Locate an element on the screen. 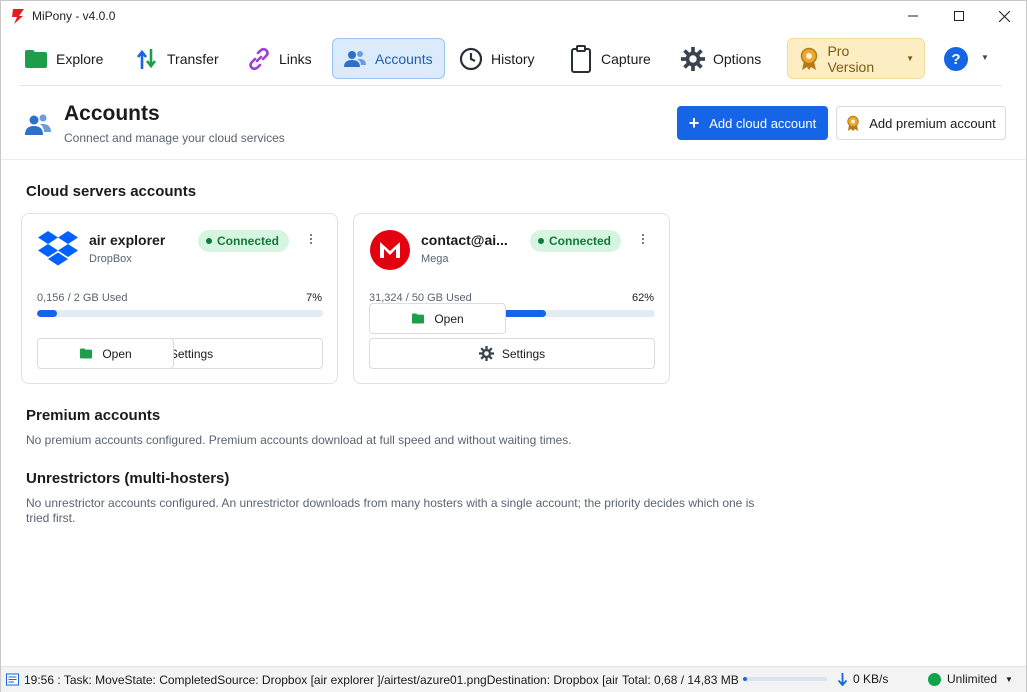 This screenshot has height=692, width=1027. minimize-icon is located at coordinates (913, 16).